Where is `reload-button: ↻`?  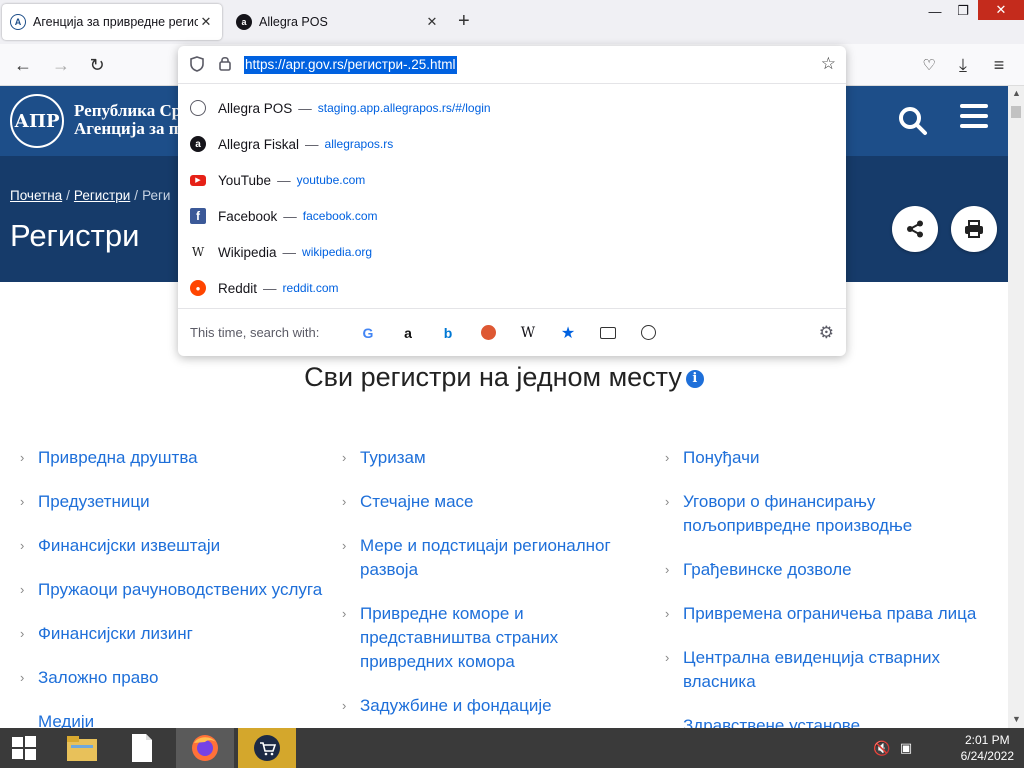
reload-button: ↻ is located at coordinates (97, 65).